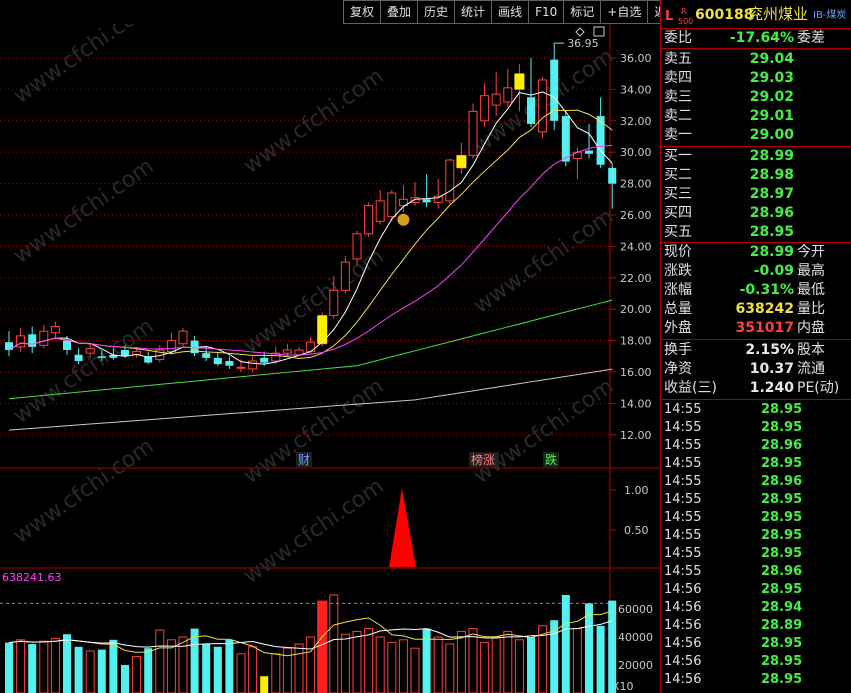 The width and height of the screenshot is (851, 693). What do you see at coordinates (636, 184) in the screenshot?
I see `price-tick-label: 28.00` at bounding box center [636, 184].